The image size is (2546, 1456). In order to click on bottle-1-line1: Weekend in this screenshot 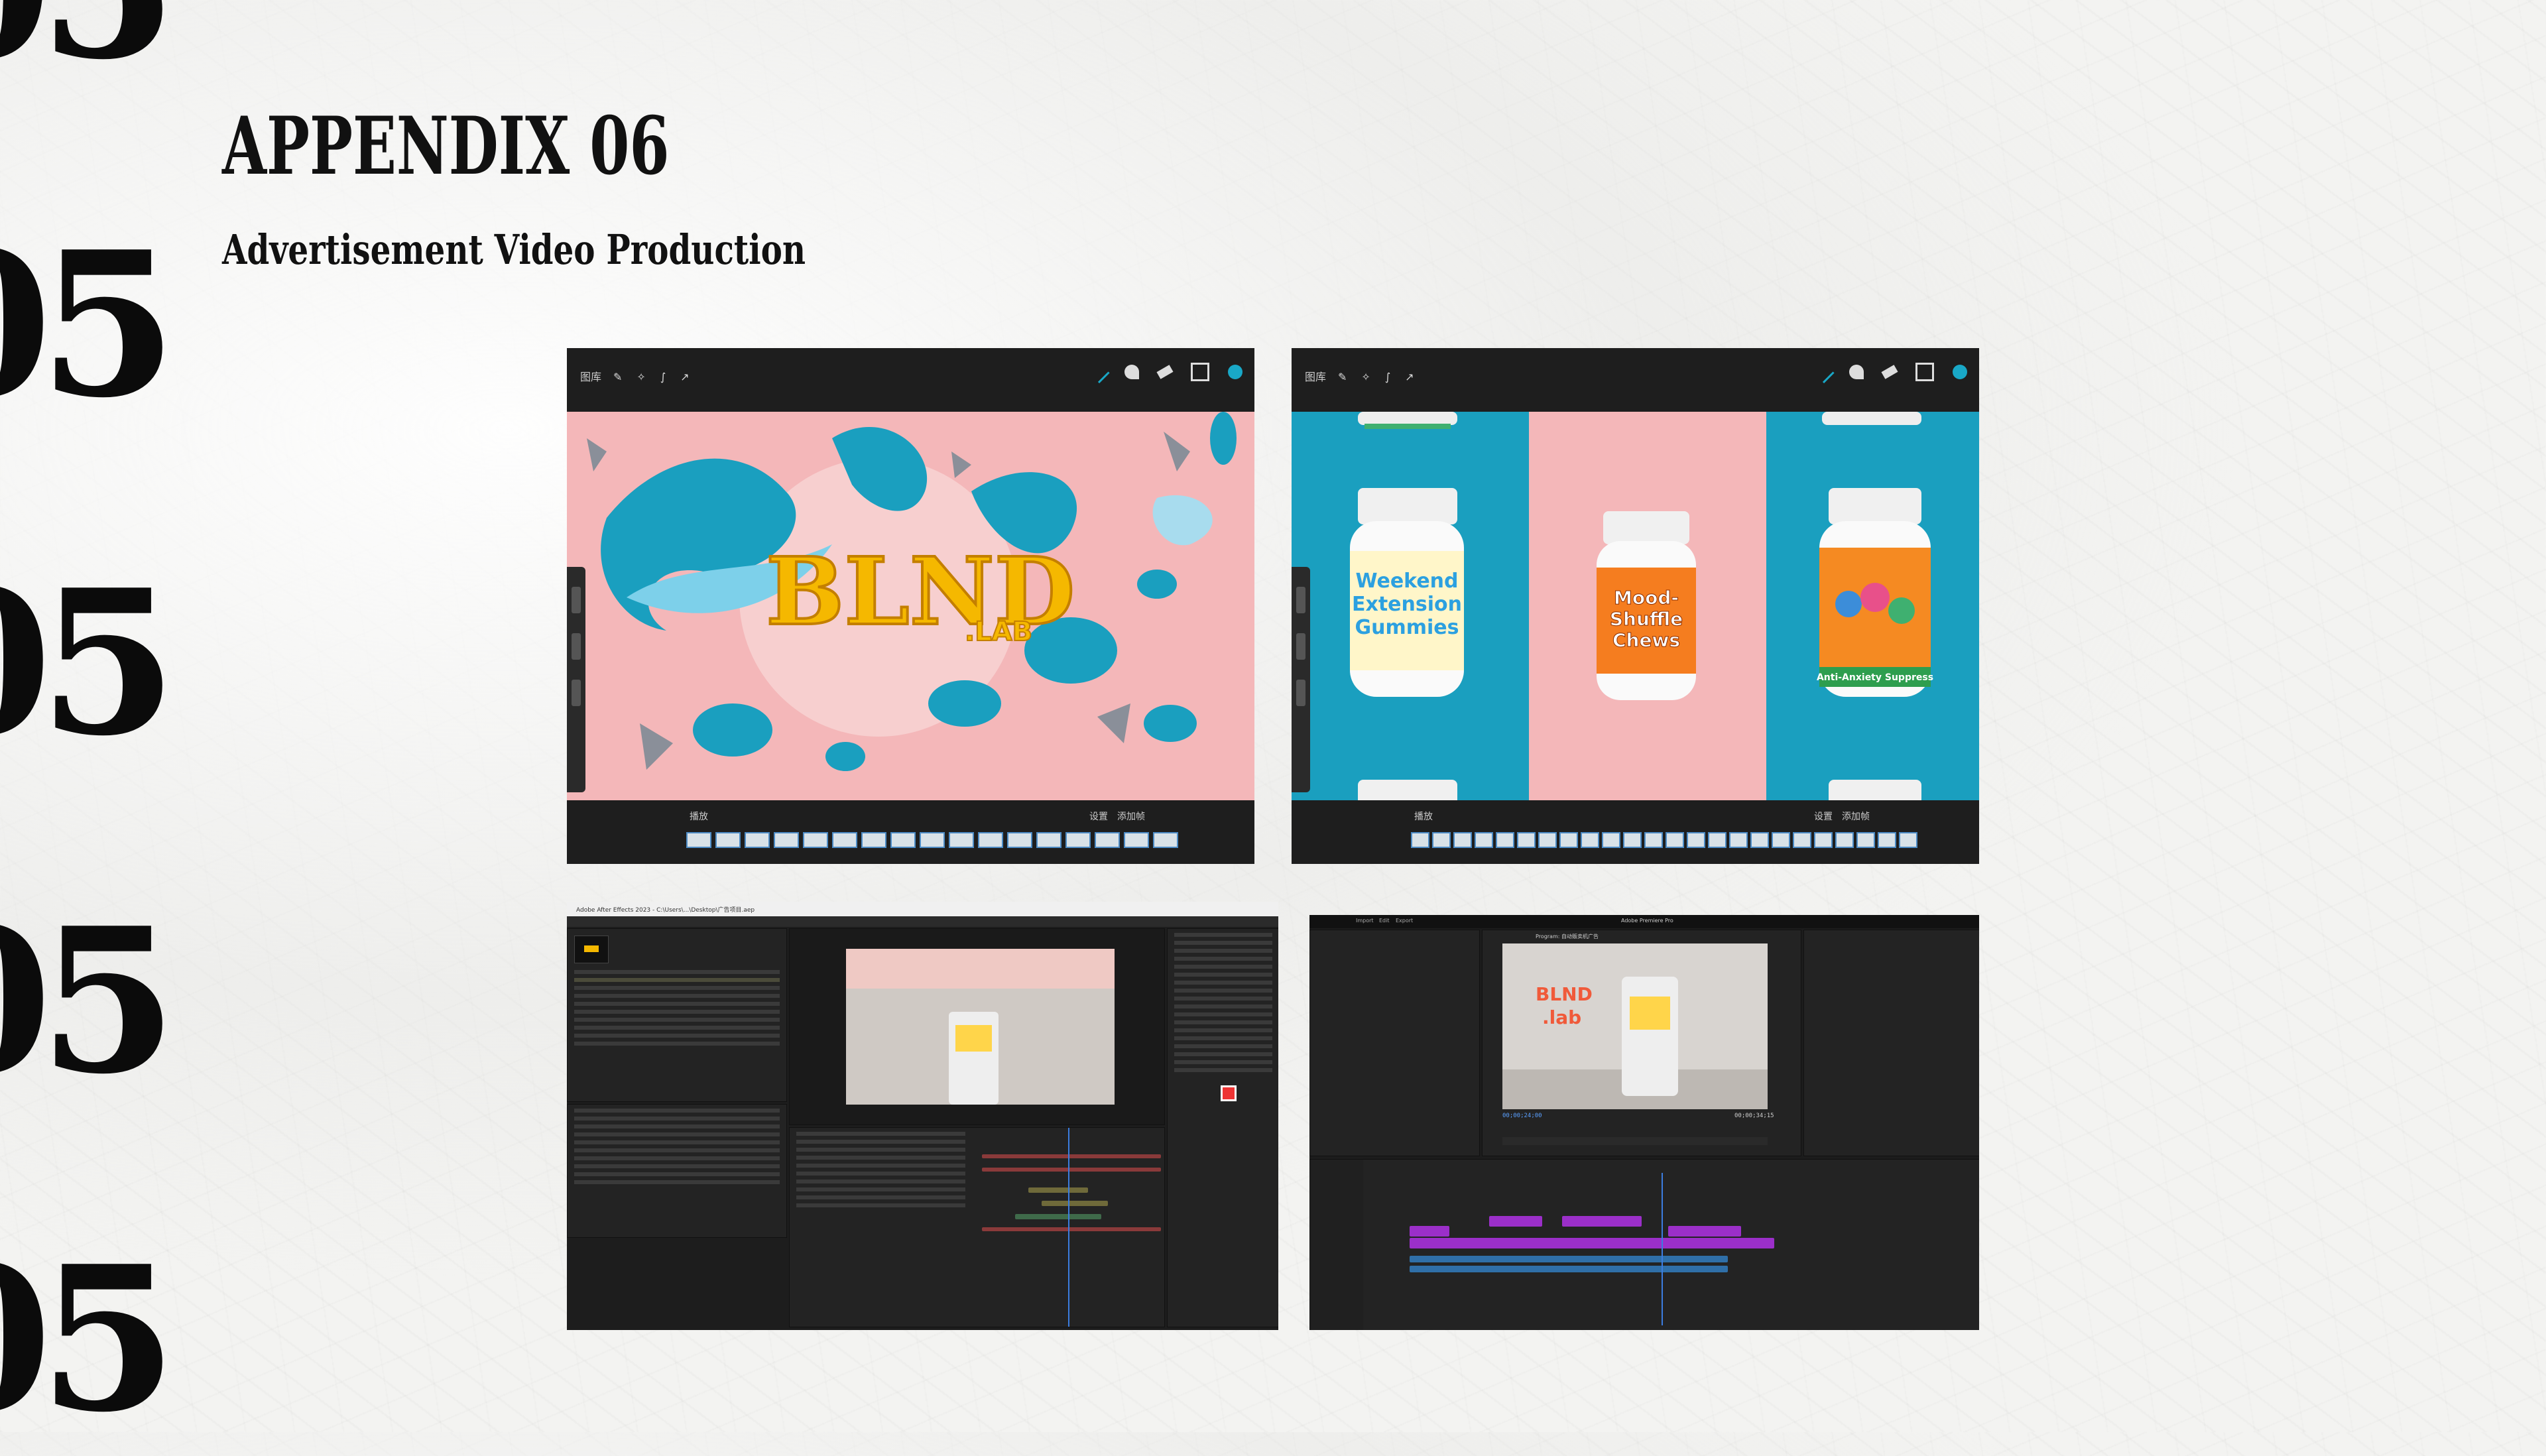, I will do `click(1406, 581)`.